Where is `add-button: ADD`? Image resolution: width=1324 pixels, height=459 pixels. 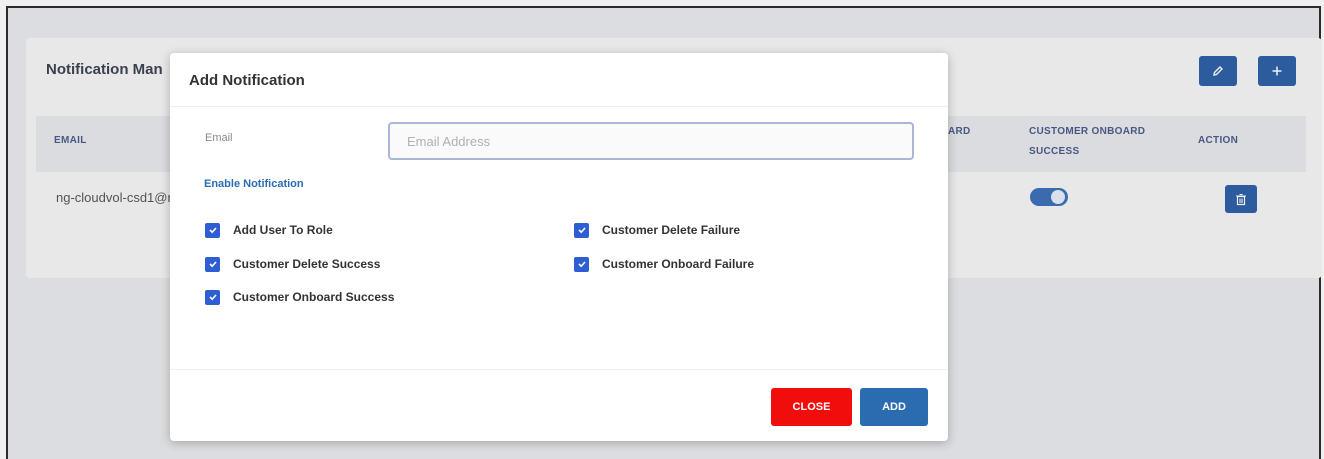
add-button: ADD is located at coordinates (894, 407).